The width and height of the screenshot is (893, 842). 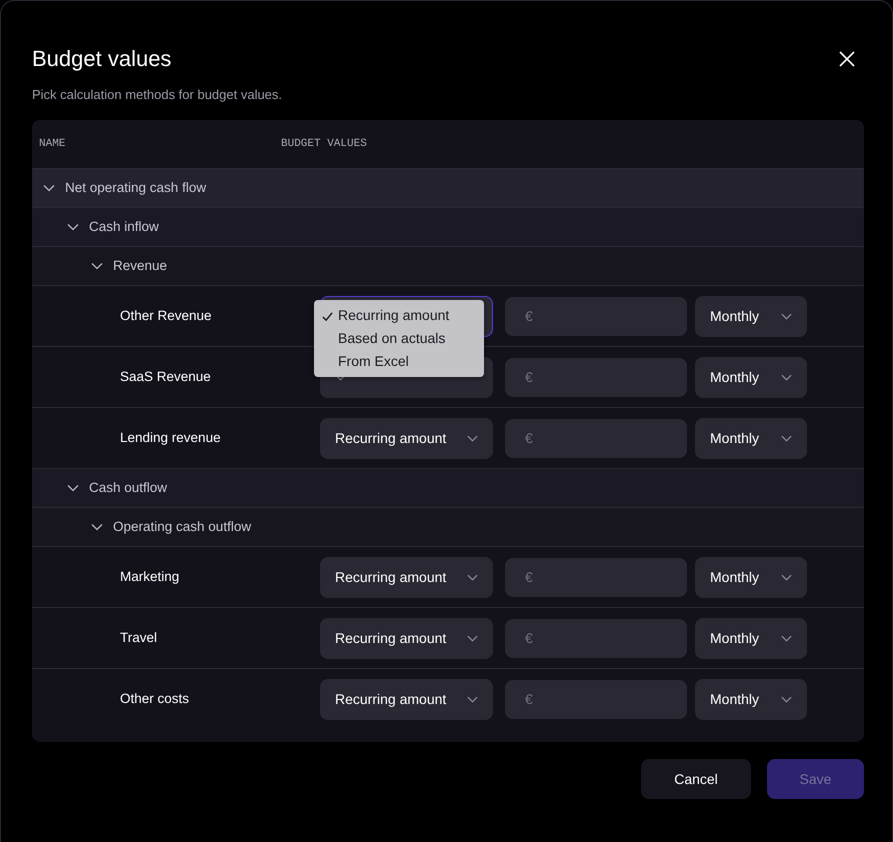 I want to click on row-name: SaaS Revenue, so click(x=166, y=377).